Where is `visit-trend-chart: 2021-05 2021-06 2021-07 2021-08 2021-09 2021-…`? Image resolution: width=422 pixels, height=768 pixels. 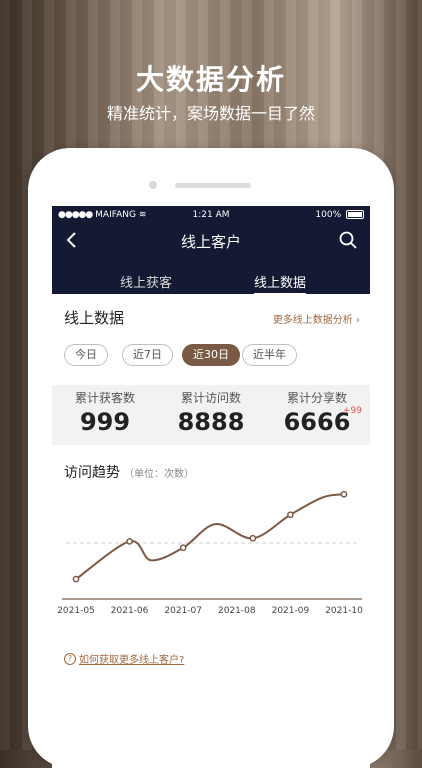 visit-trend-chart: 2021-05 2021-06 2021-07 2021-08 2021-09 2021-… is located at coordinates (210, 553).